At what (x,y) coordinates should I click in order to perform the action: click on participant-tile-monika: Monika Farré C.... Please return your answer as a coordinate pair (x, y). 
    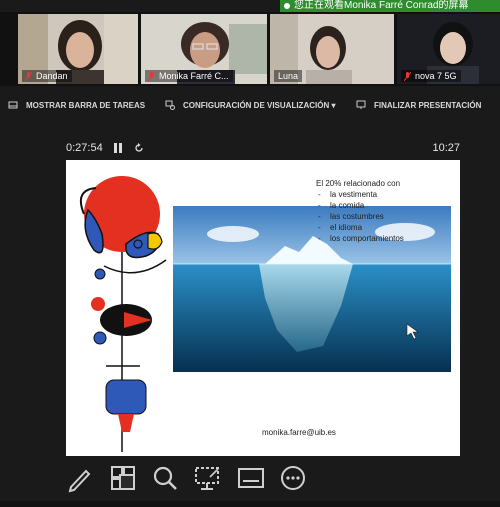
    Looking at the image, I should click on (204, 49).